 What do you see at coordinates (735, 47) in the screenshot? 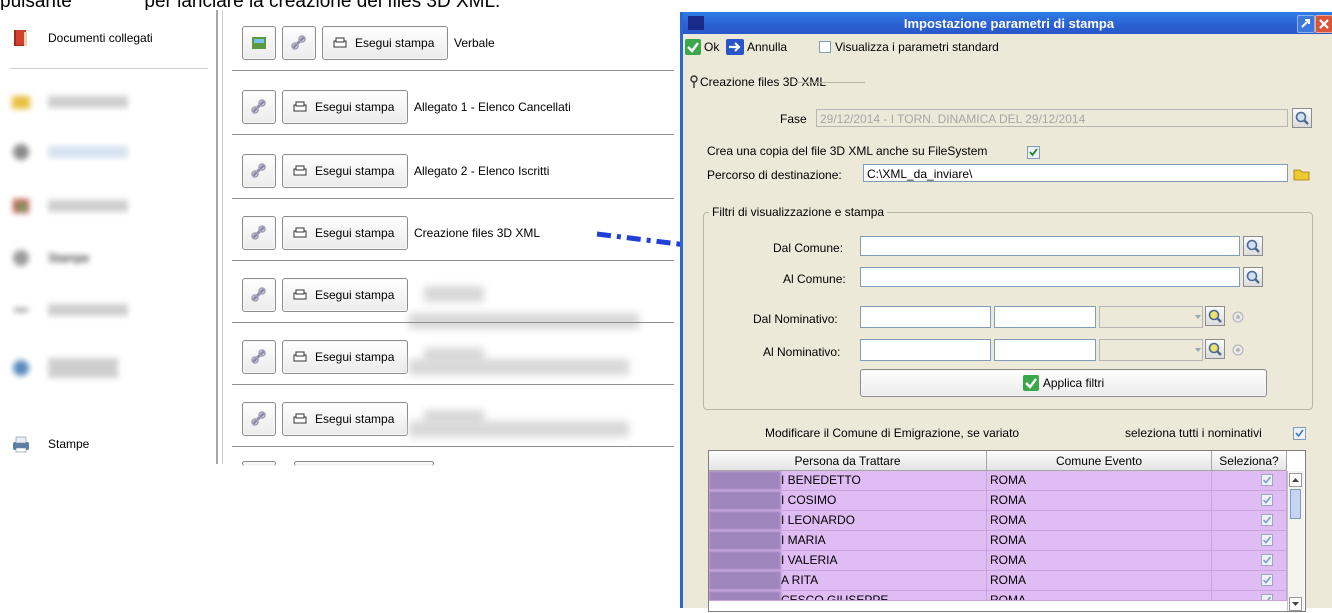
I see `exit-arrow-icon` at bounding box center [735, 47].